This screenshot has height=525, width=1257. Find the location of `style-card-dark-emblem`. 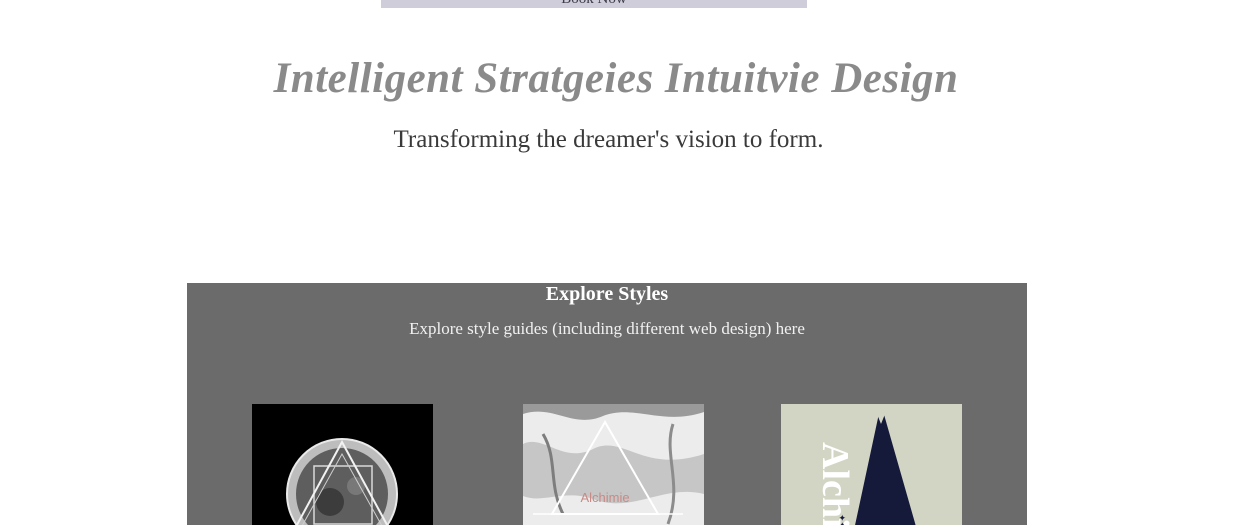

style-card-dark-emblem is located at coordinates (342, 464).